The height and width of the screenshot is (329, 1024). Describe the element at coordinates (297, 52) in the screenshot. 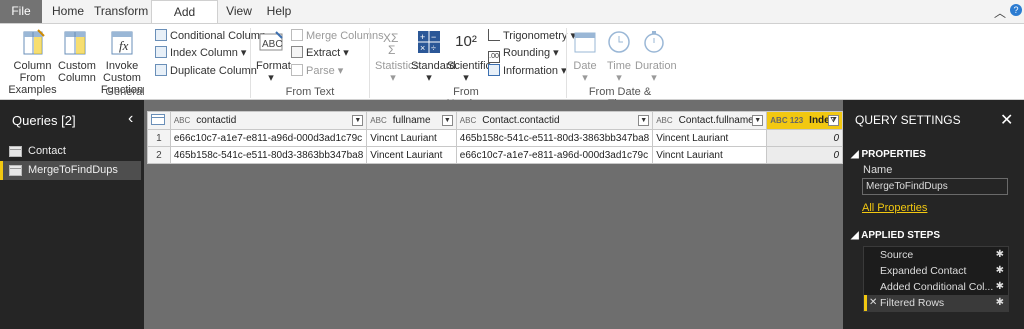

I see `extract-icon` at that location.